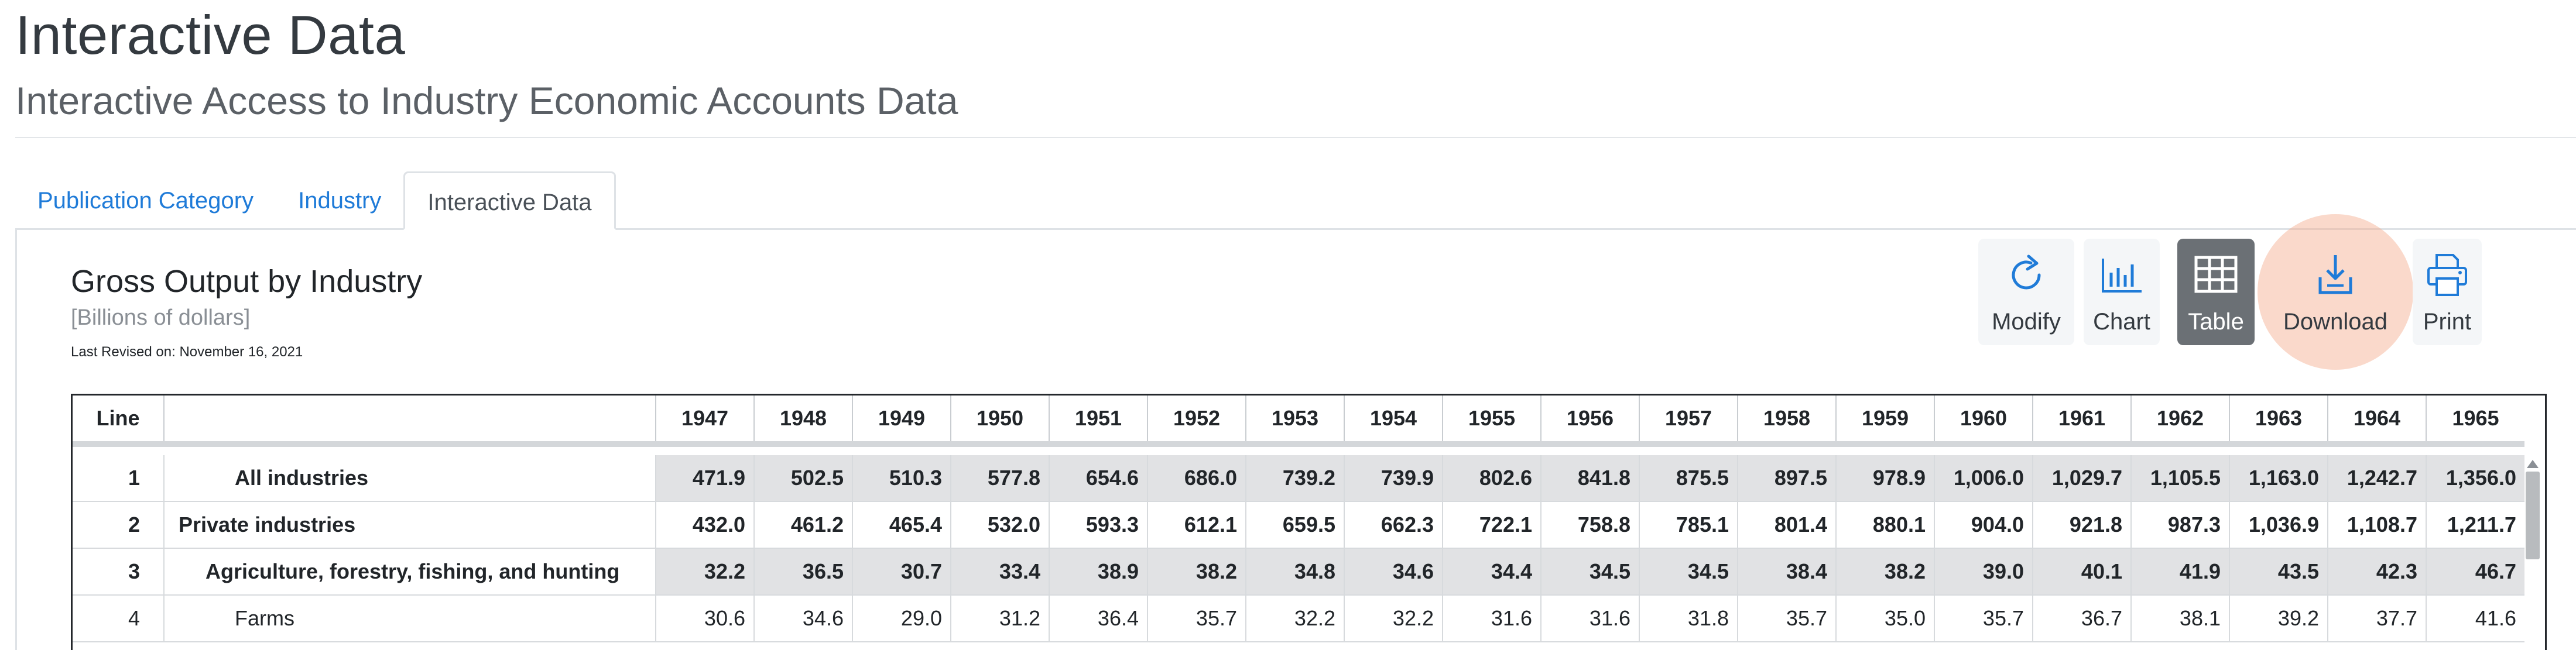 The height and width of the screenshot is (650, 2576). Describe the element at coordinates (1786, 572) in the screenshot. I see `value-cell: 38.4` at that location.